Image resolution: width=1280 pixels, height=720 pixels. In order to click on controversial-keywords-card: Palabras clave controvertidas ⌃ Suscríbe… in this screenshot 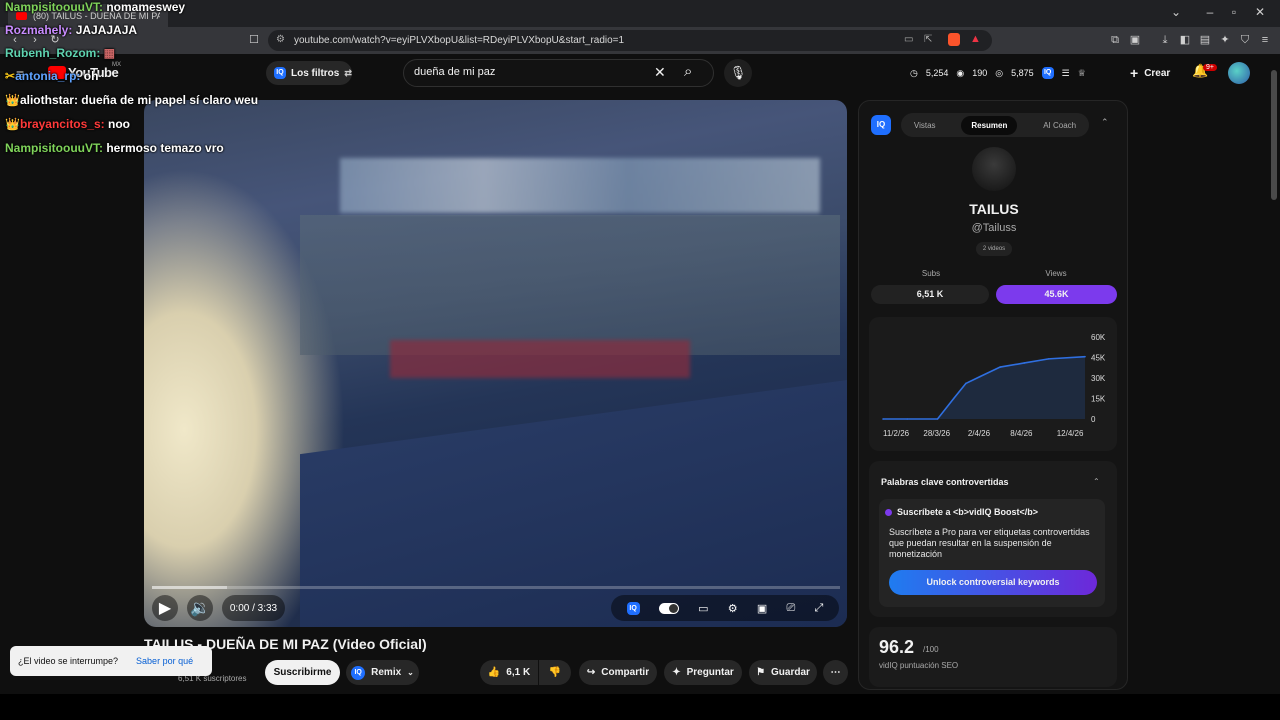, I will do `click(993, 539)`.